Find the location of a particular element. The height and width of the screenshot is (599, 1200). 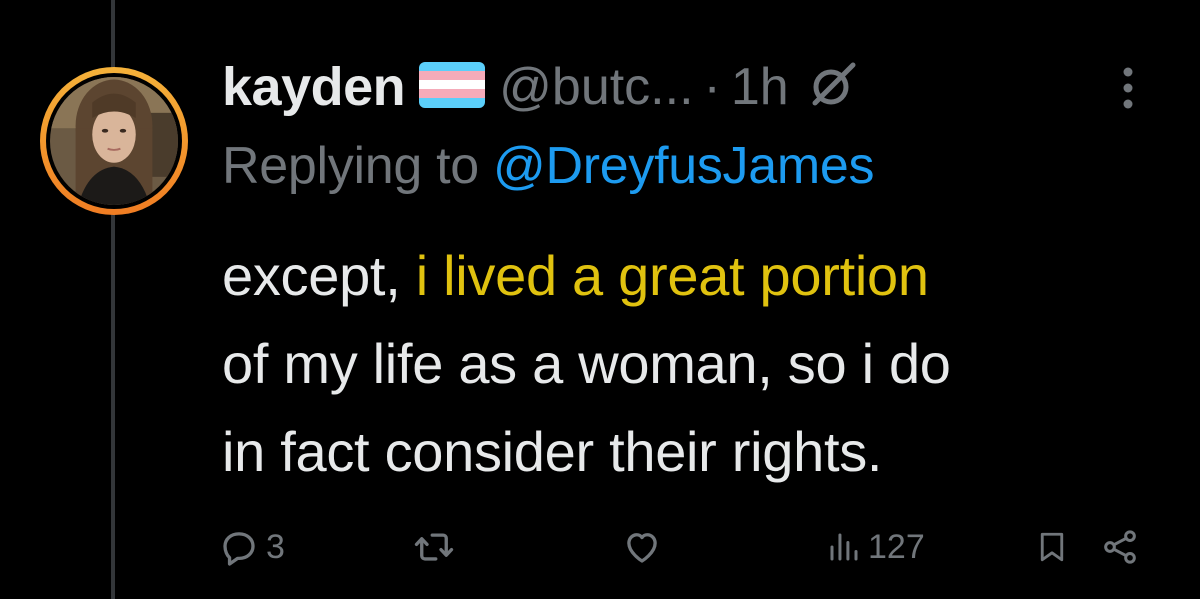

avatar is located at coordinates (114, 141).